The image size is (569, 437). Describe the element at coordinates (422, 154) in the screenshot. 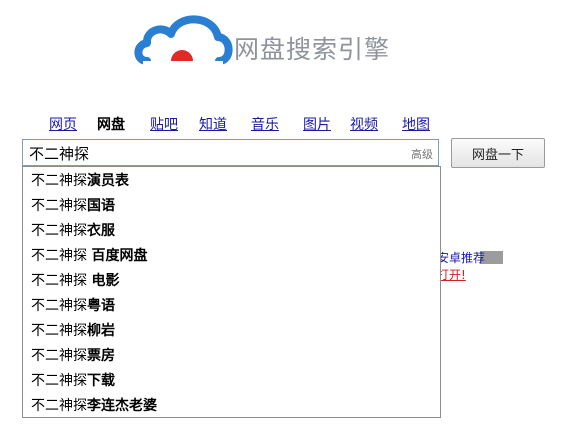

I see `advanced-search-link: 高级` at that location.